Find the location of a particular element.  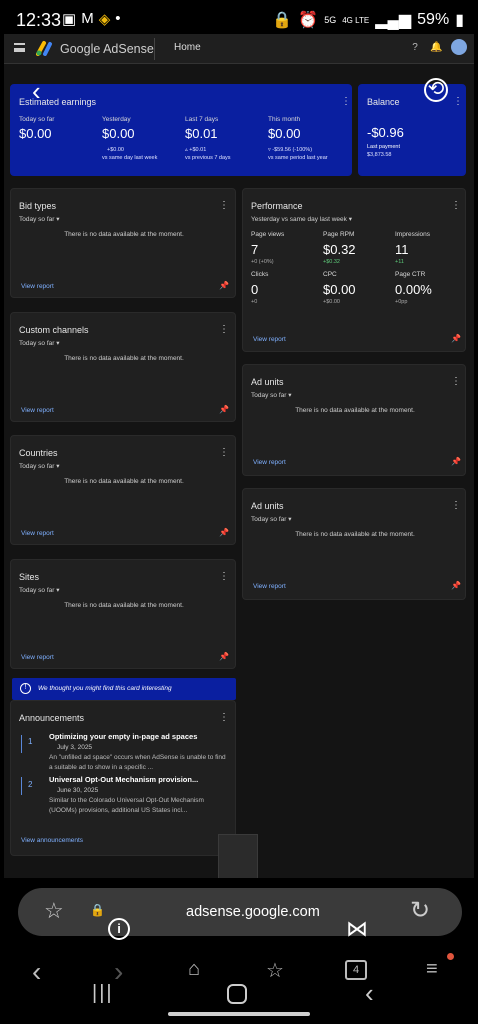

bell-icon: 🔔 is located at coordinates (436, 48).